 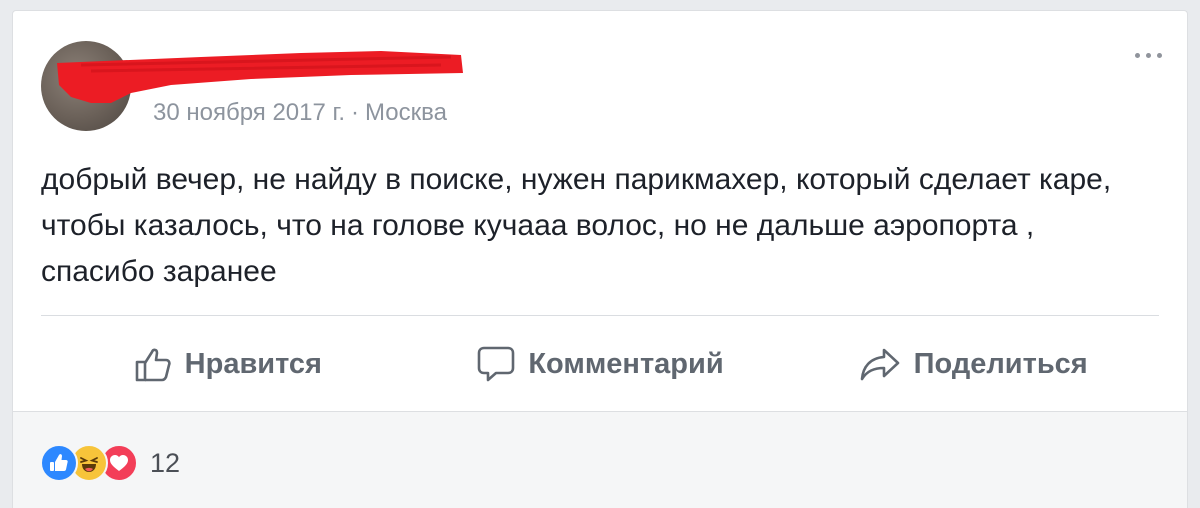 What do you see at coordinates (59, 463) in the screenshot?
I see `like-reaction-icon` at bounding box center [59, 463].